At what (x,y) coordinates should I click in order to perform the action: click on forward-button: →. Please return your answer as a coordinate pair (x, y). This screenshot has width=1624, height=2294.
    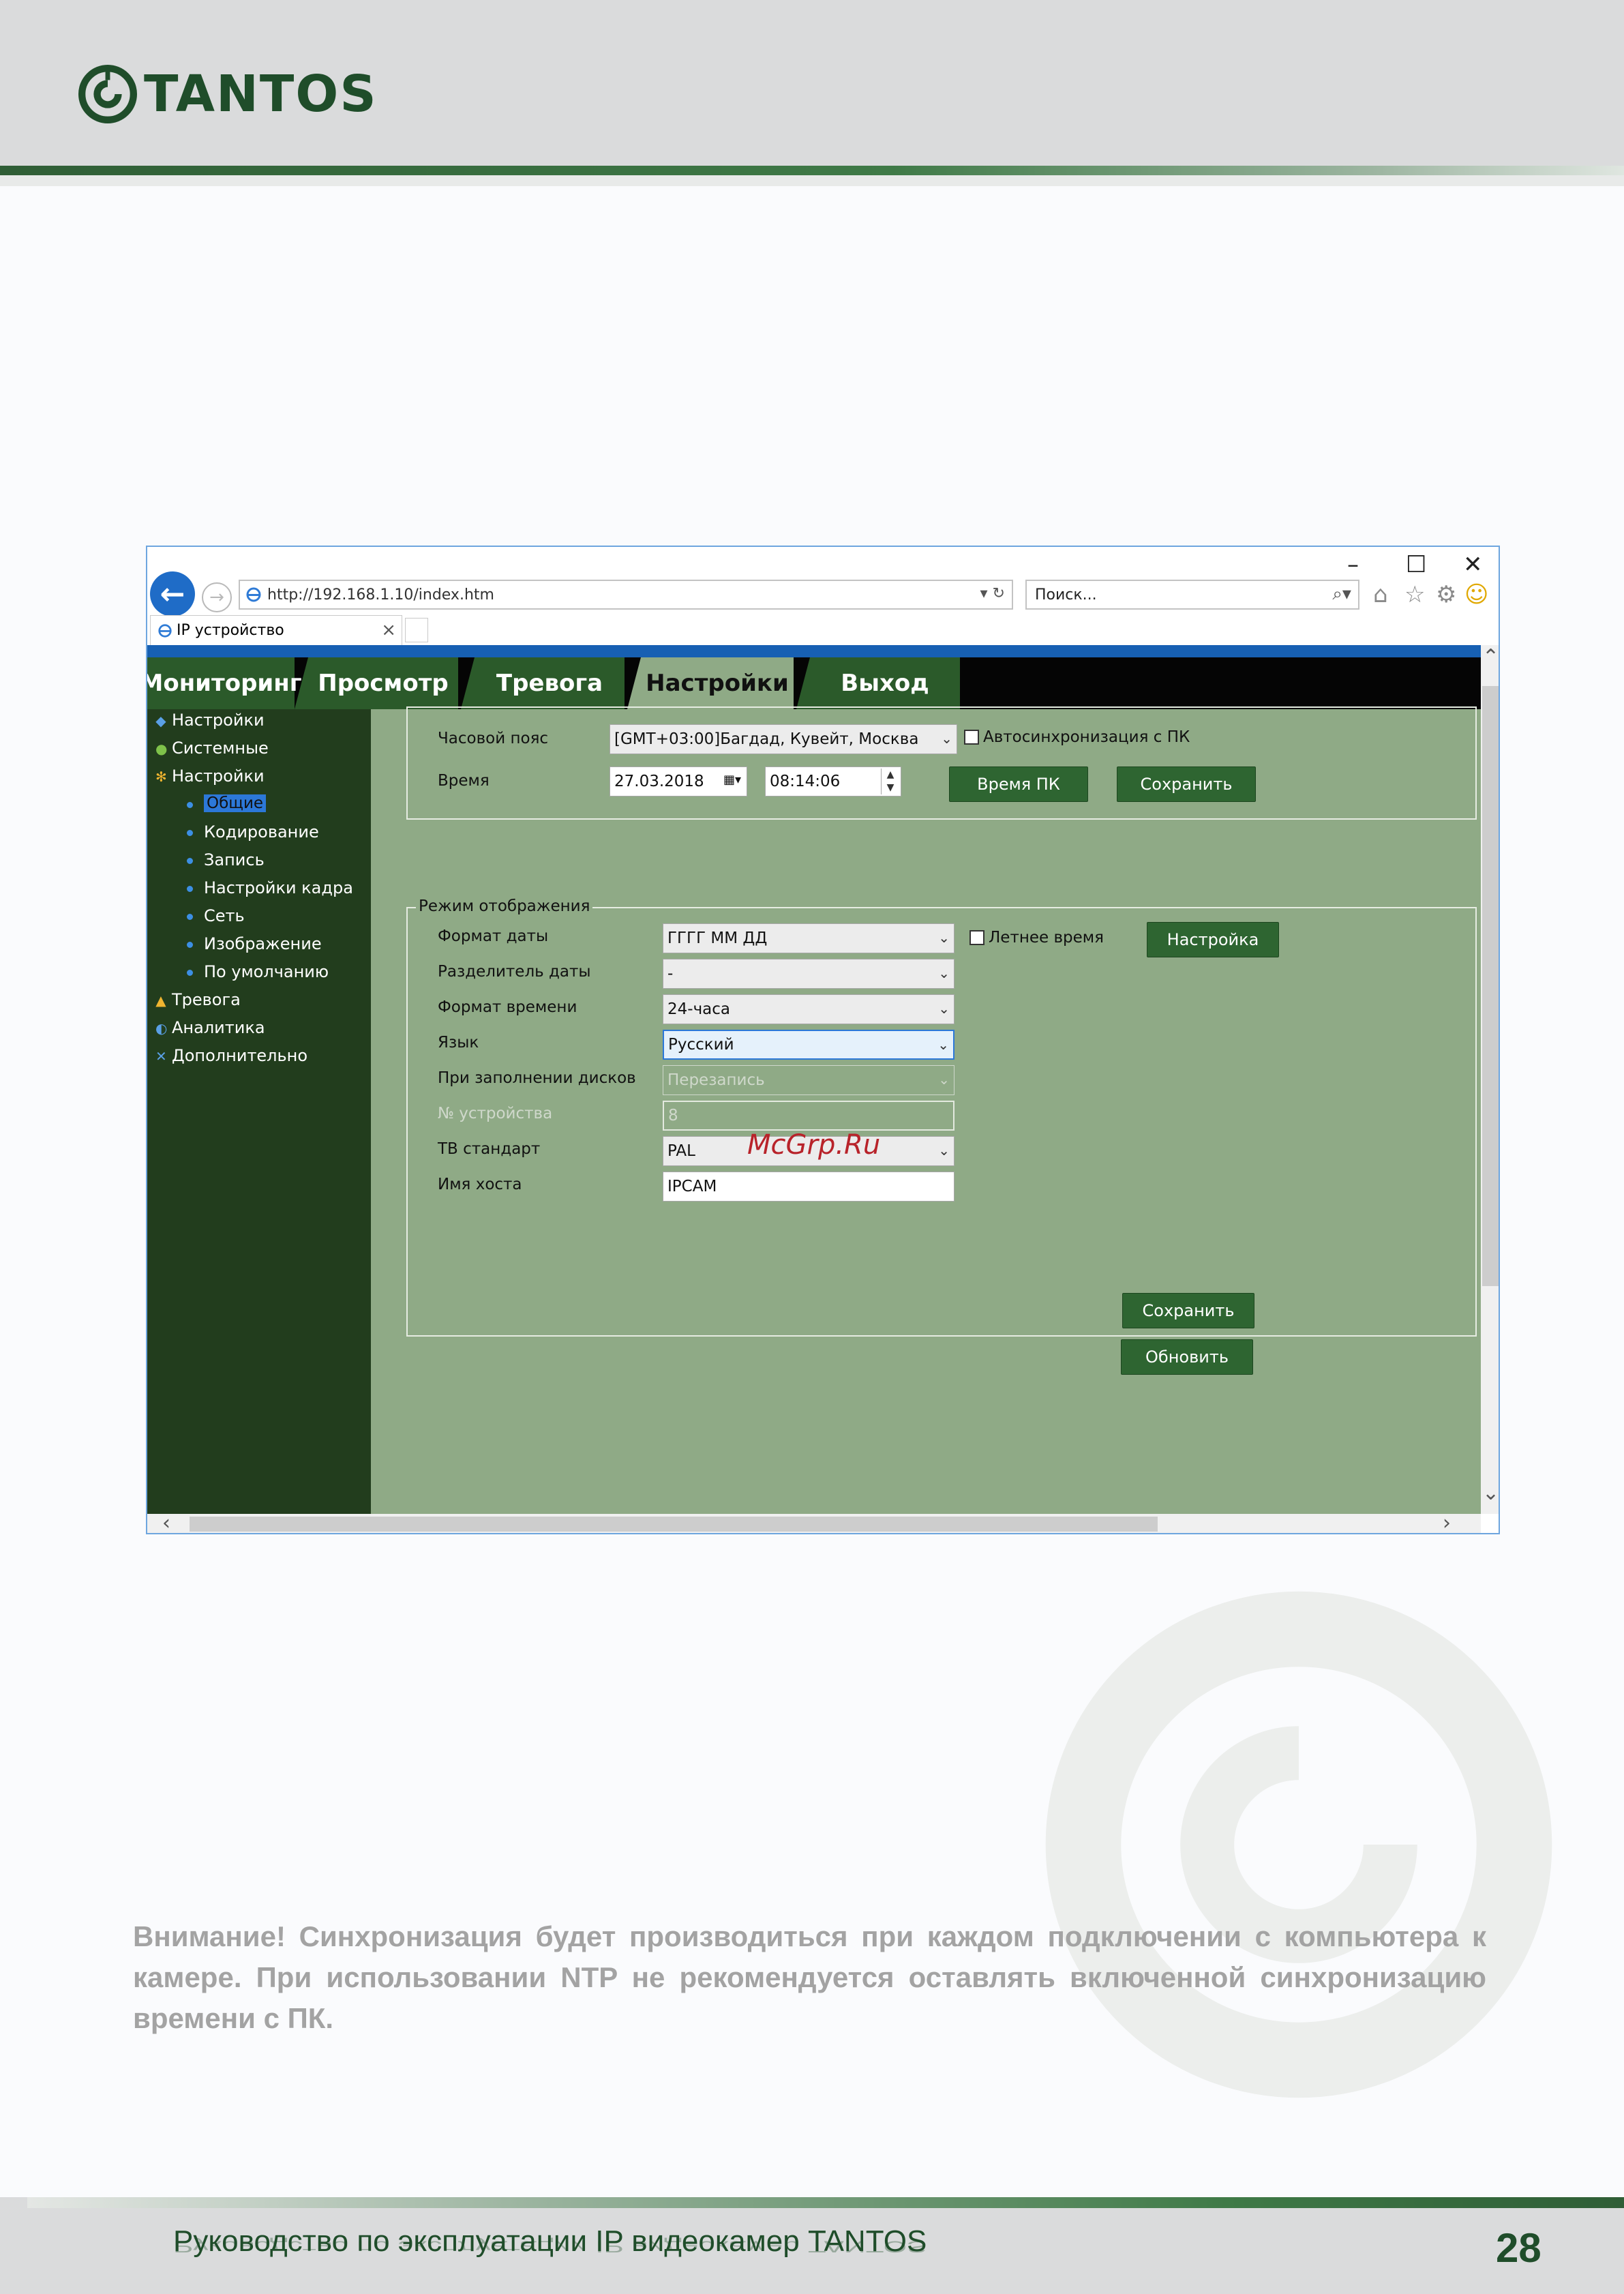
    Looking at the image, I should click on (217, 597).